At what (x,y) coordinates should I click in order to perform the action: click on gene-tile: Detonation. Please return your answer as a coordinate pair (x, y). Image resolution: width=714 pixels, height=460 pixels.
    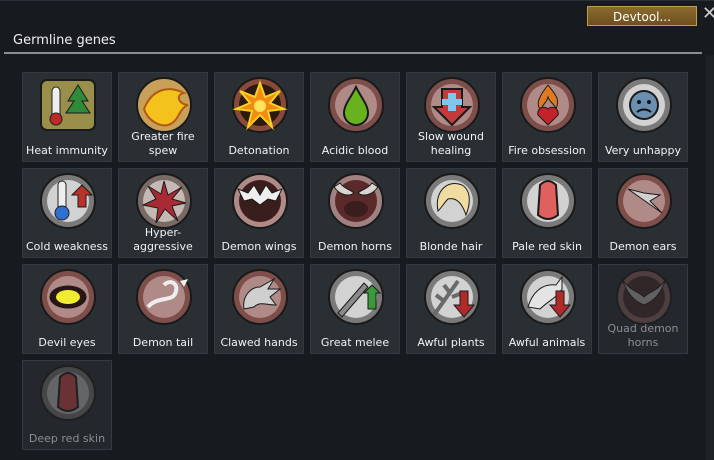
    Looking at the image, I should click on (259, 117).